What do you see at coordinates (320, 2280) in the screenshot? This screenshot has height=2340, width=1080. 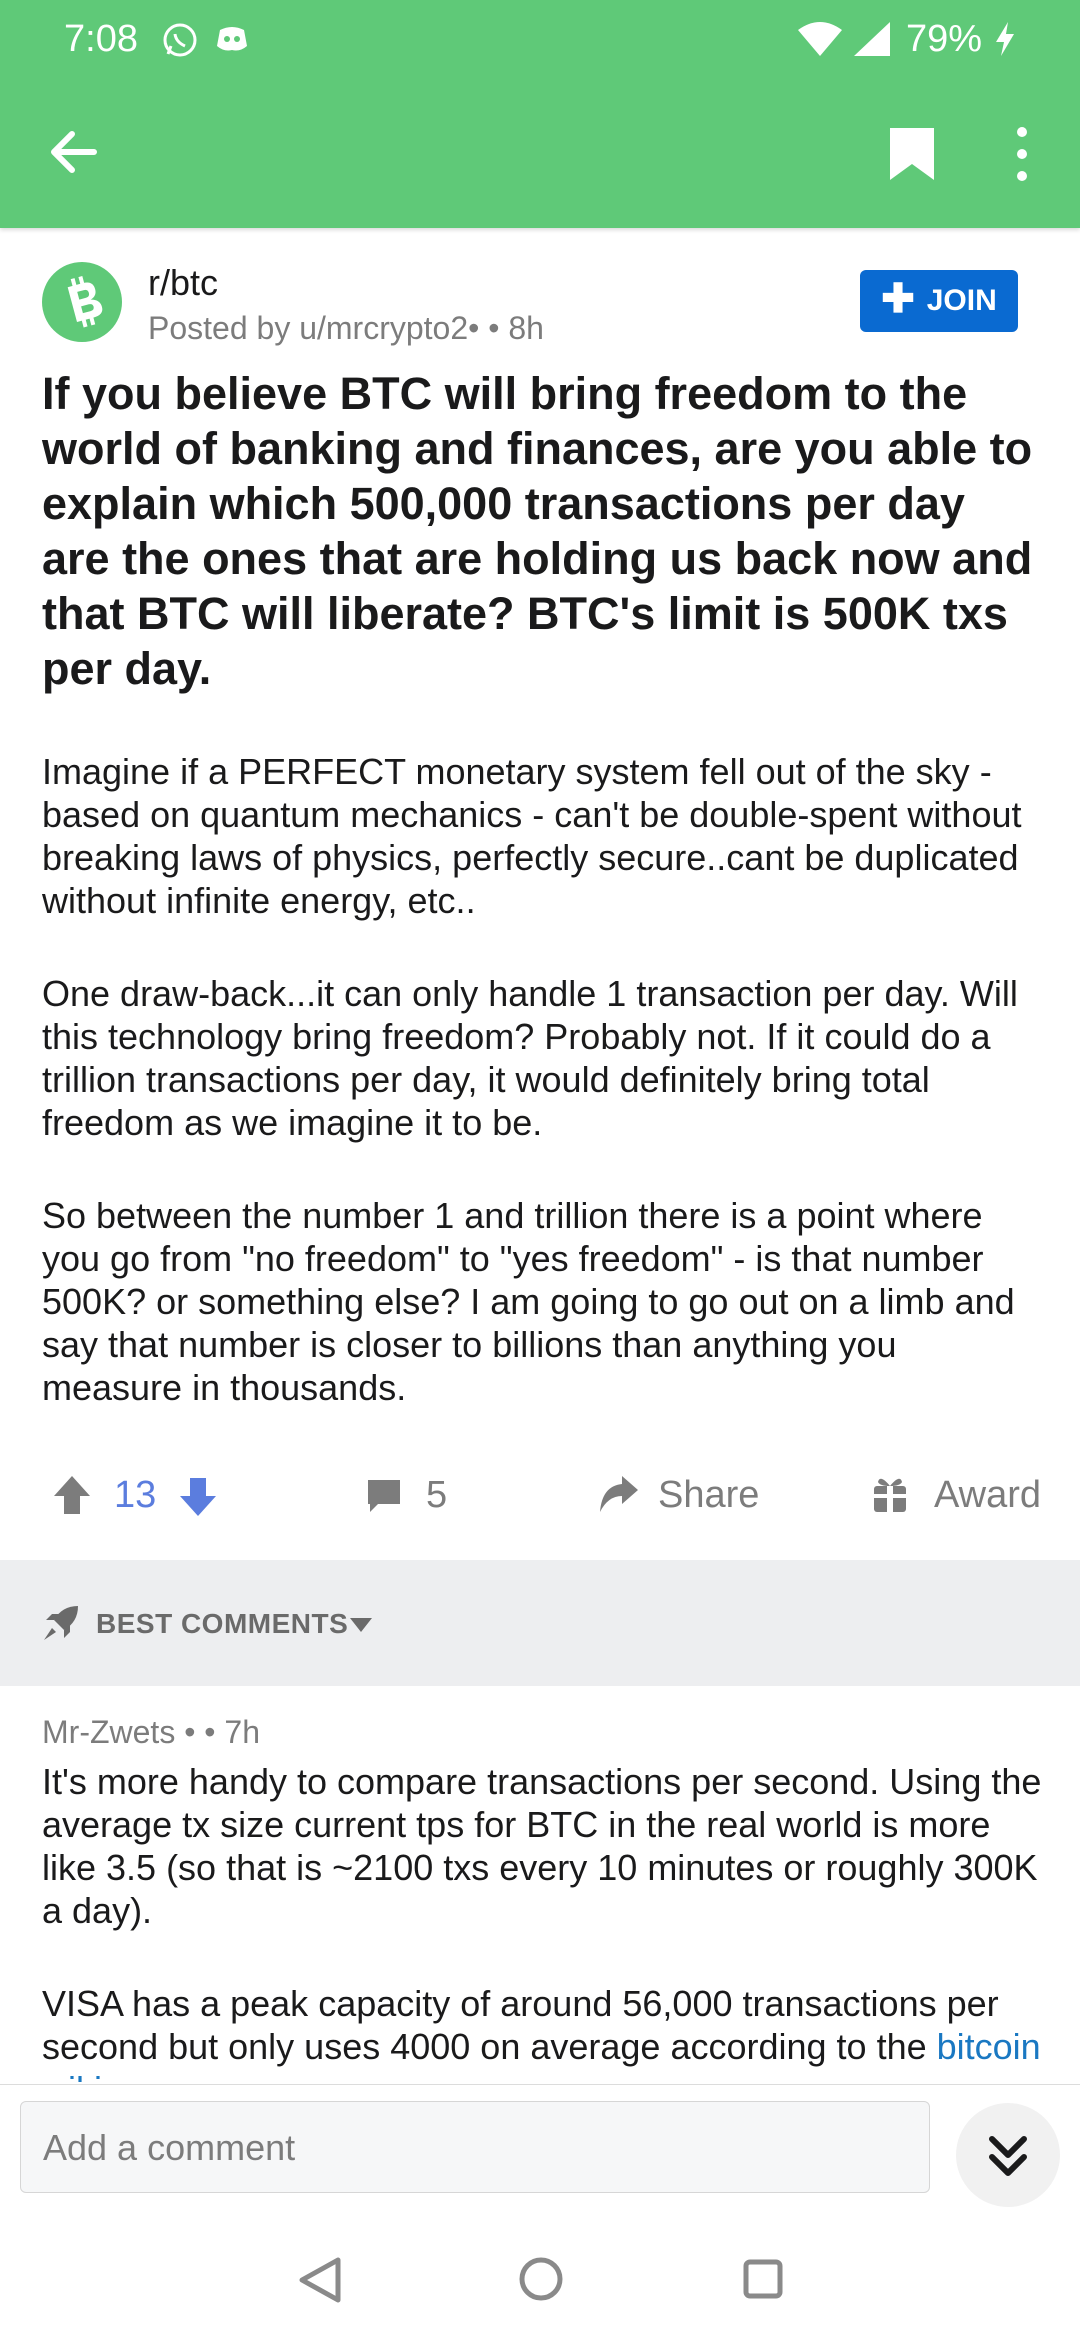 I see `nav-back-icon` at bounding box center [320, 2280].